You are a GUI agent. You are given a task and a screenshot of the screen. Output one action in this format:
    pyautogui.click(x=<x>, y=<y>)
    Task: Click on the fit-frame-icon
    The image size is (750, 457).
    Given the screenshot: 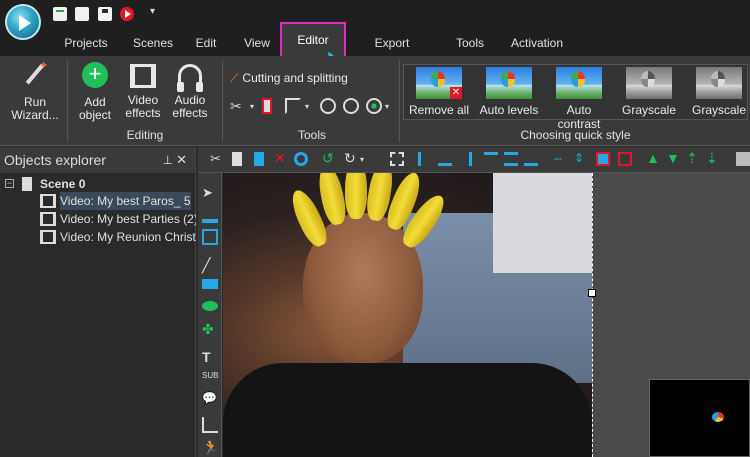 What is the action you would take?
    pyautogui.click(x=625, y=159)
    